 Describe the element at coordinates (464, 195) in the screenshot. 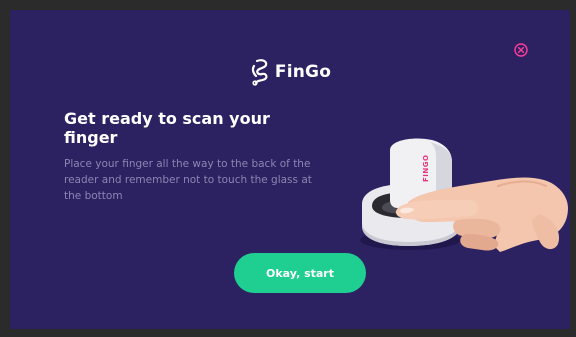

I see `finger-scanner-illustration: FINGO` at that location.